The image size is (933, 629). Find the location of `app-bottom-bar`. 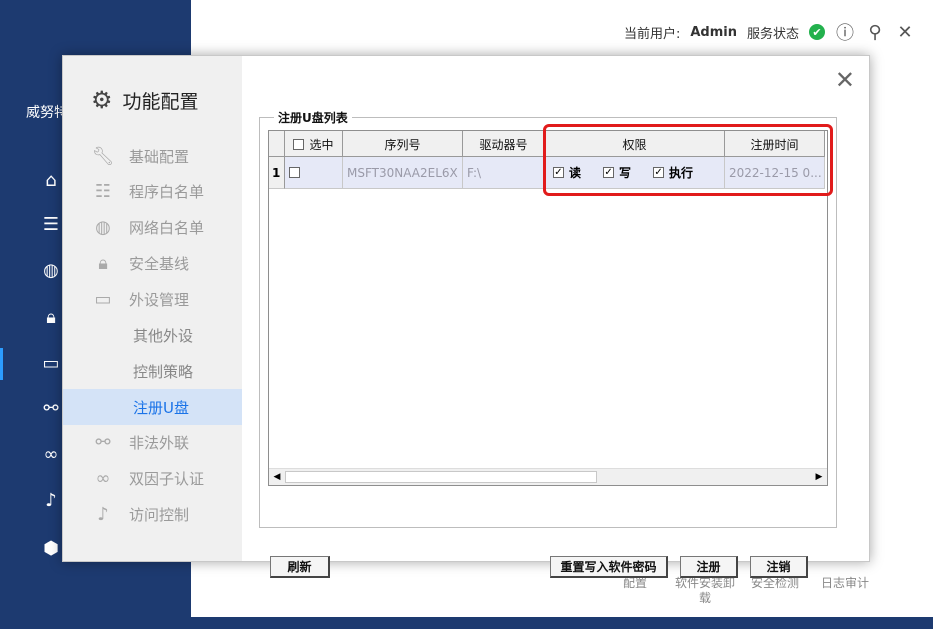

app-bottom-bar is located at coordinates (466, 623).